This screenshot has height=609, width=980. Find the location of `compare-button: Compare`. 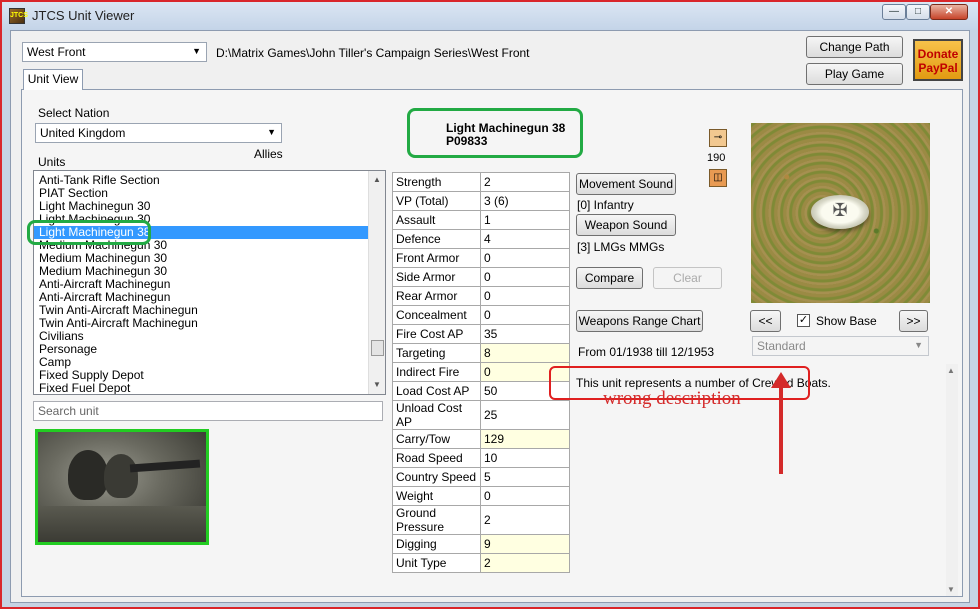

compare-button: Compare is located at coordinates (609, 278).